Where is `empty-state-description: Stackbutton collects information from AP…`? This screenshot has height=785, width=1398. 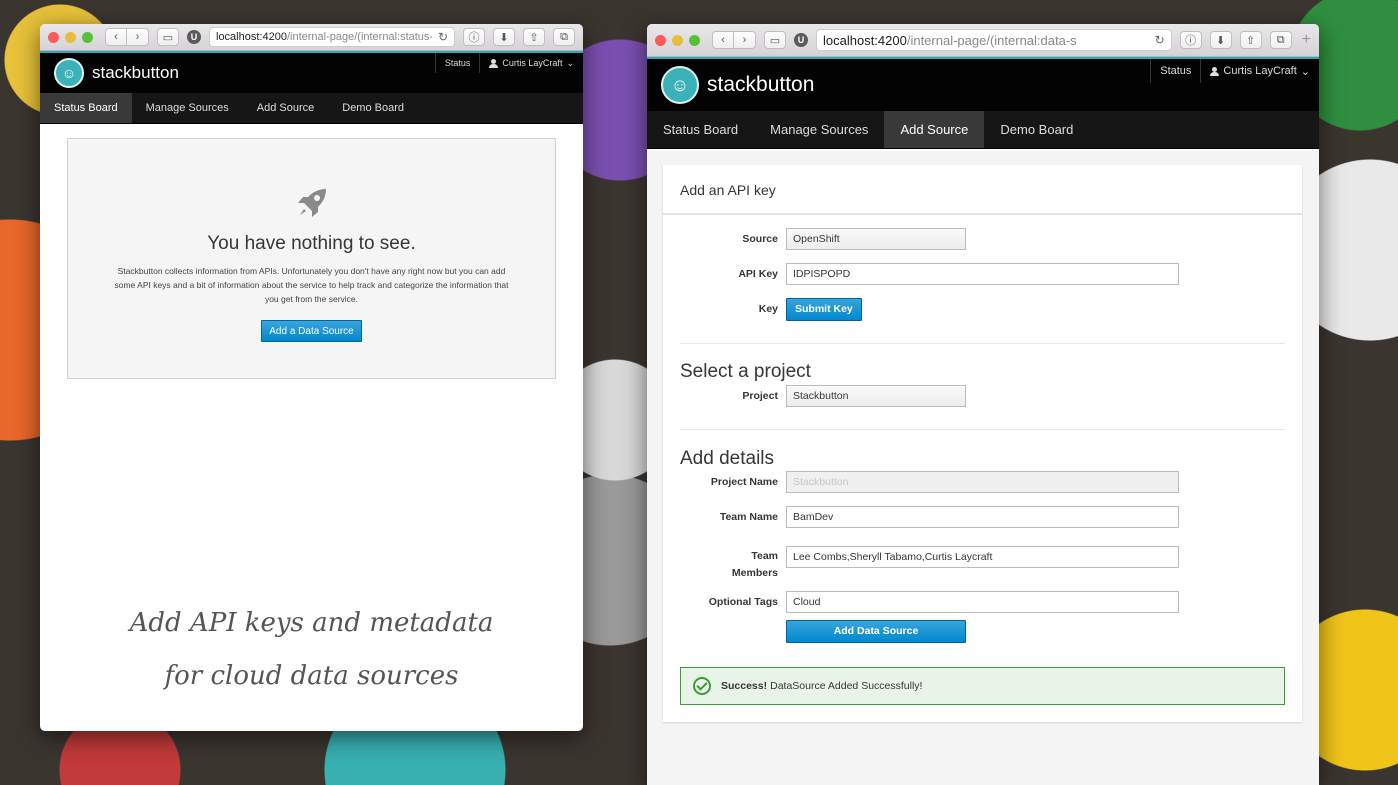
empty-state-description: Stackbutton collects information from AP… is located at coordinates (311, 285).